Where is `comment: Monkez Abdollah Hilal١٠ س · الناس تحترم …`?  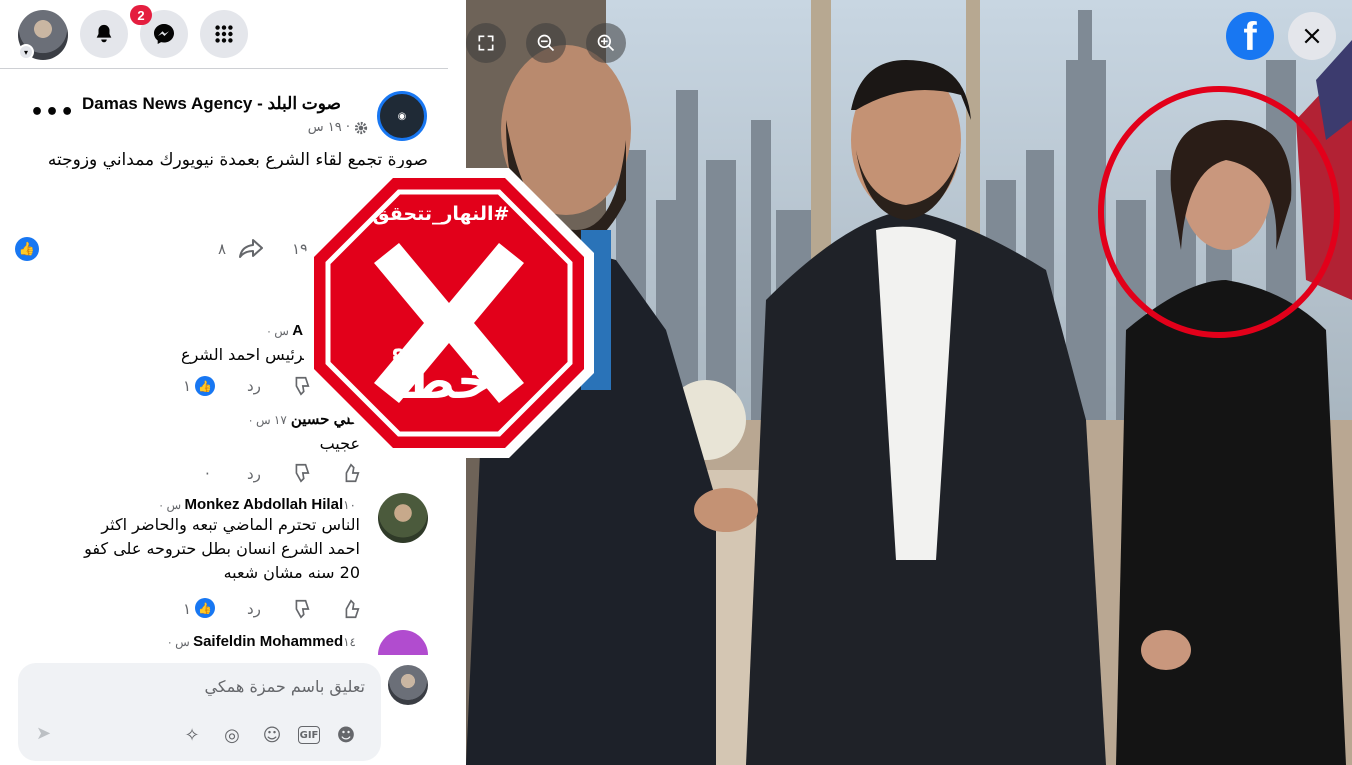
comment: Monkez Abdollah Hilal١٠ س · الناس تحترم … is located at coordinates (222, 540).